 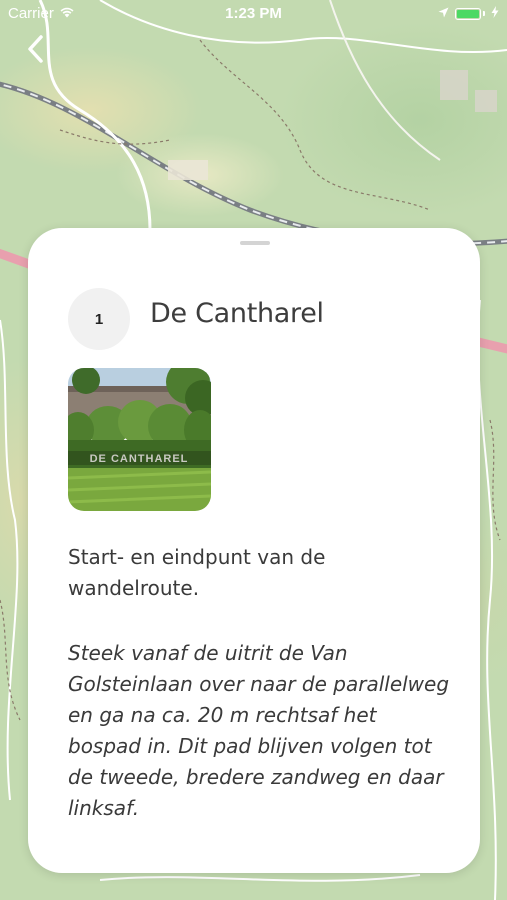 I want to click on battery-cap, so click(x=484, y=13).